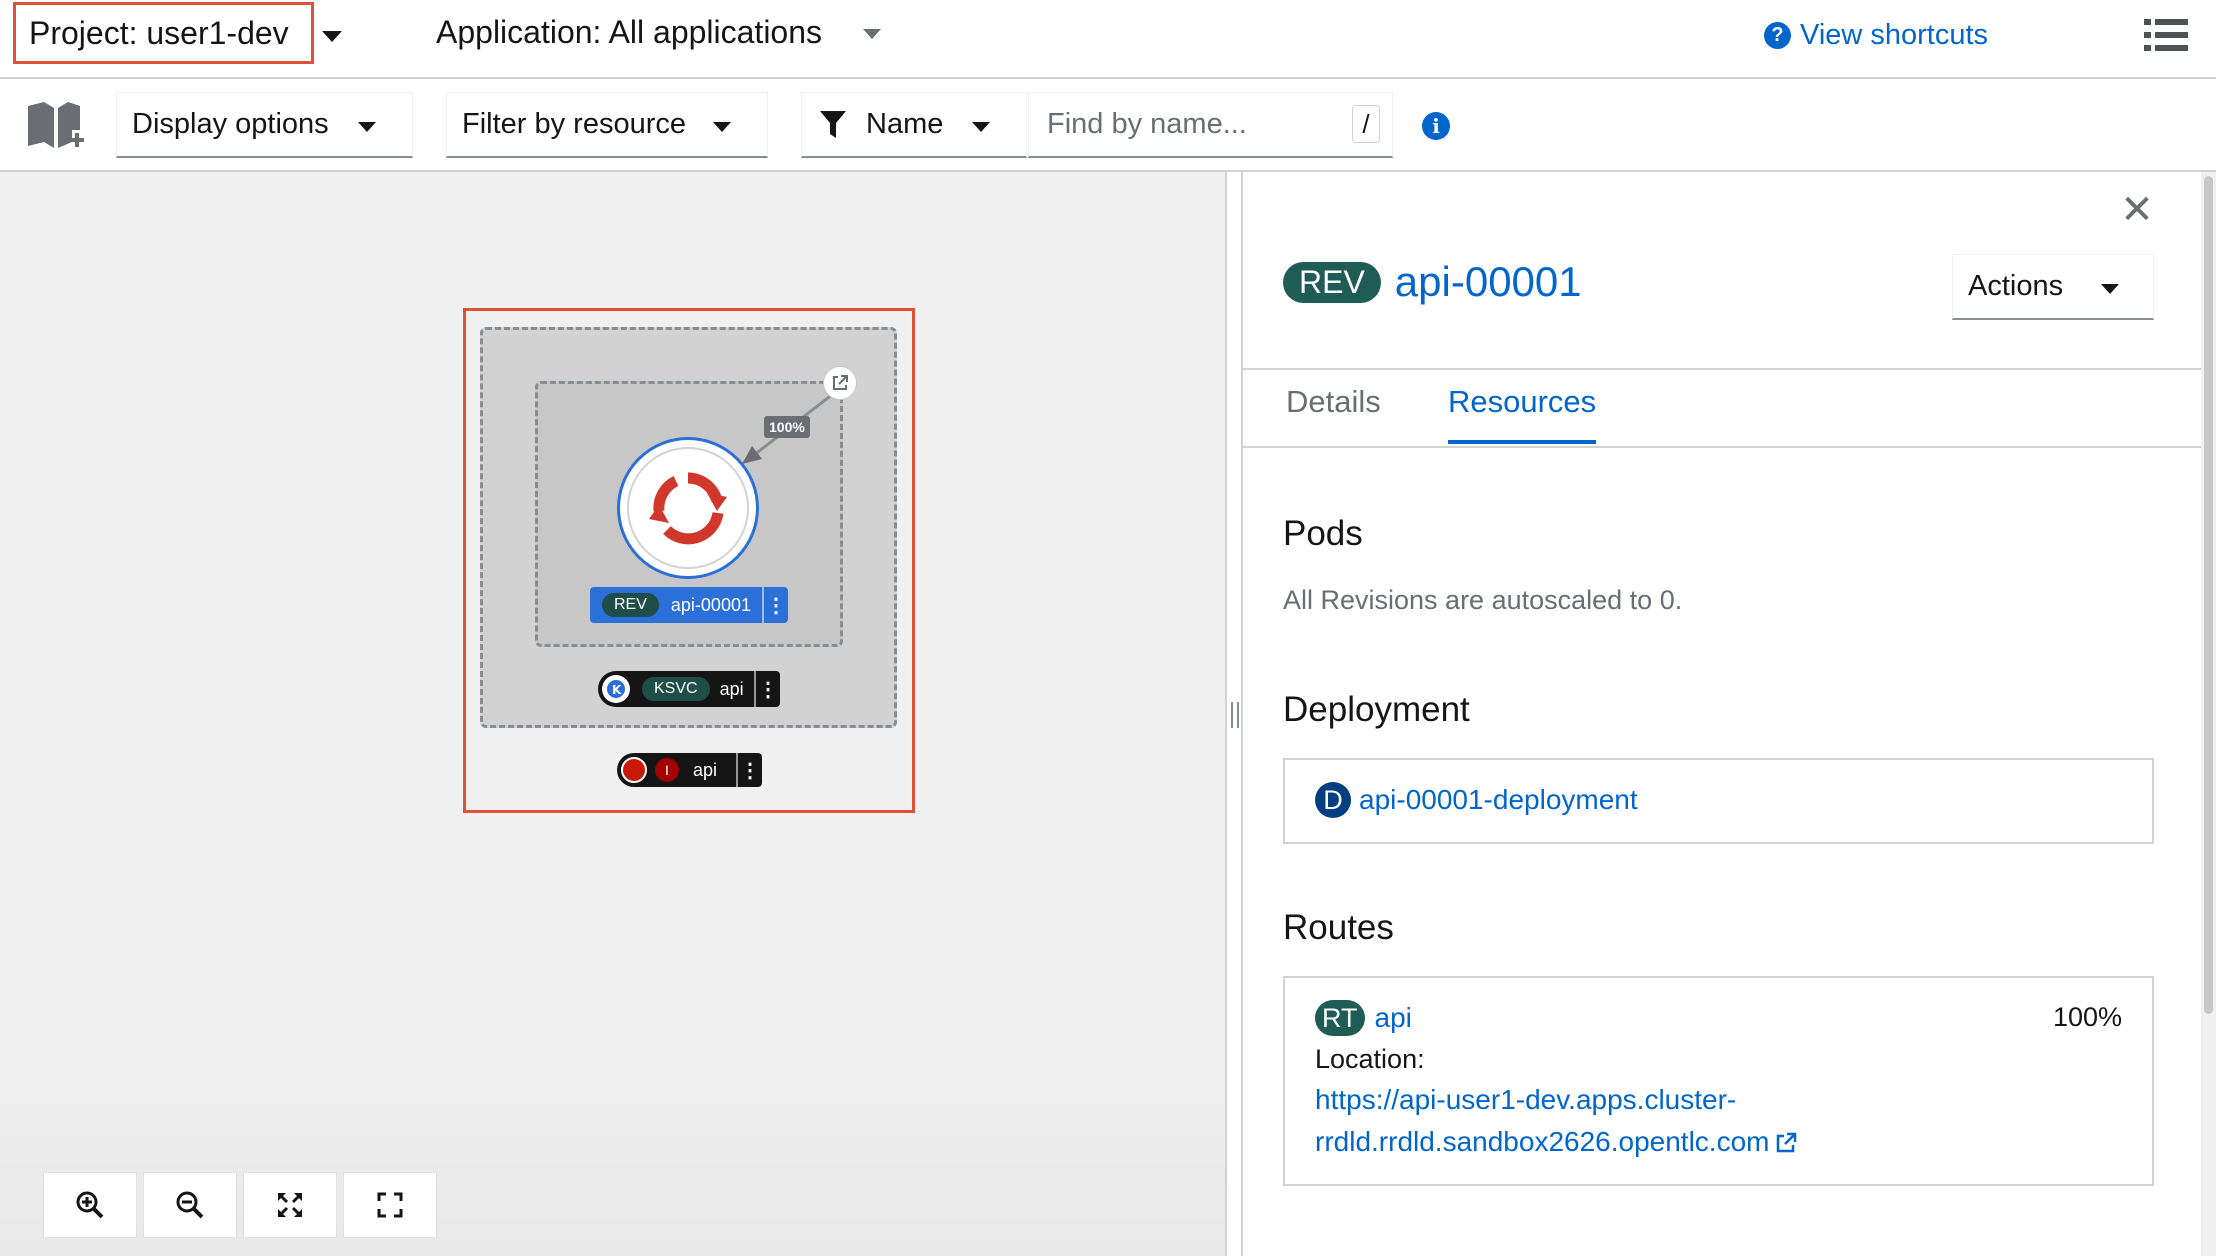  I want to click on panel-resize-handle, so click(1234, 714).